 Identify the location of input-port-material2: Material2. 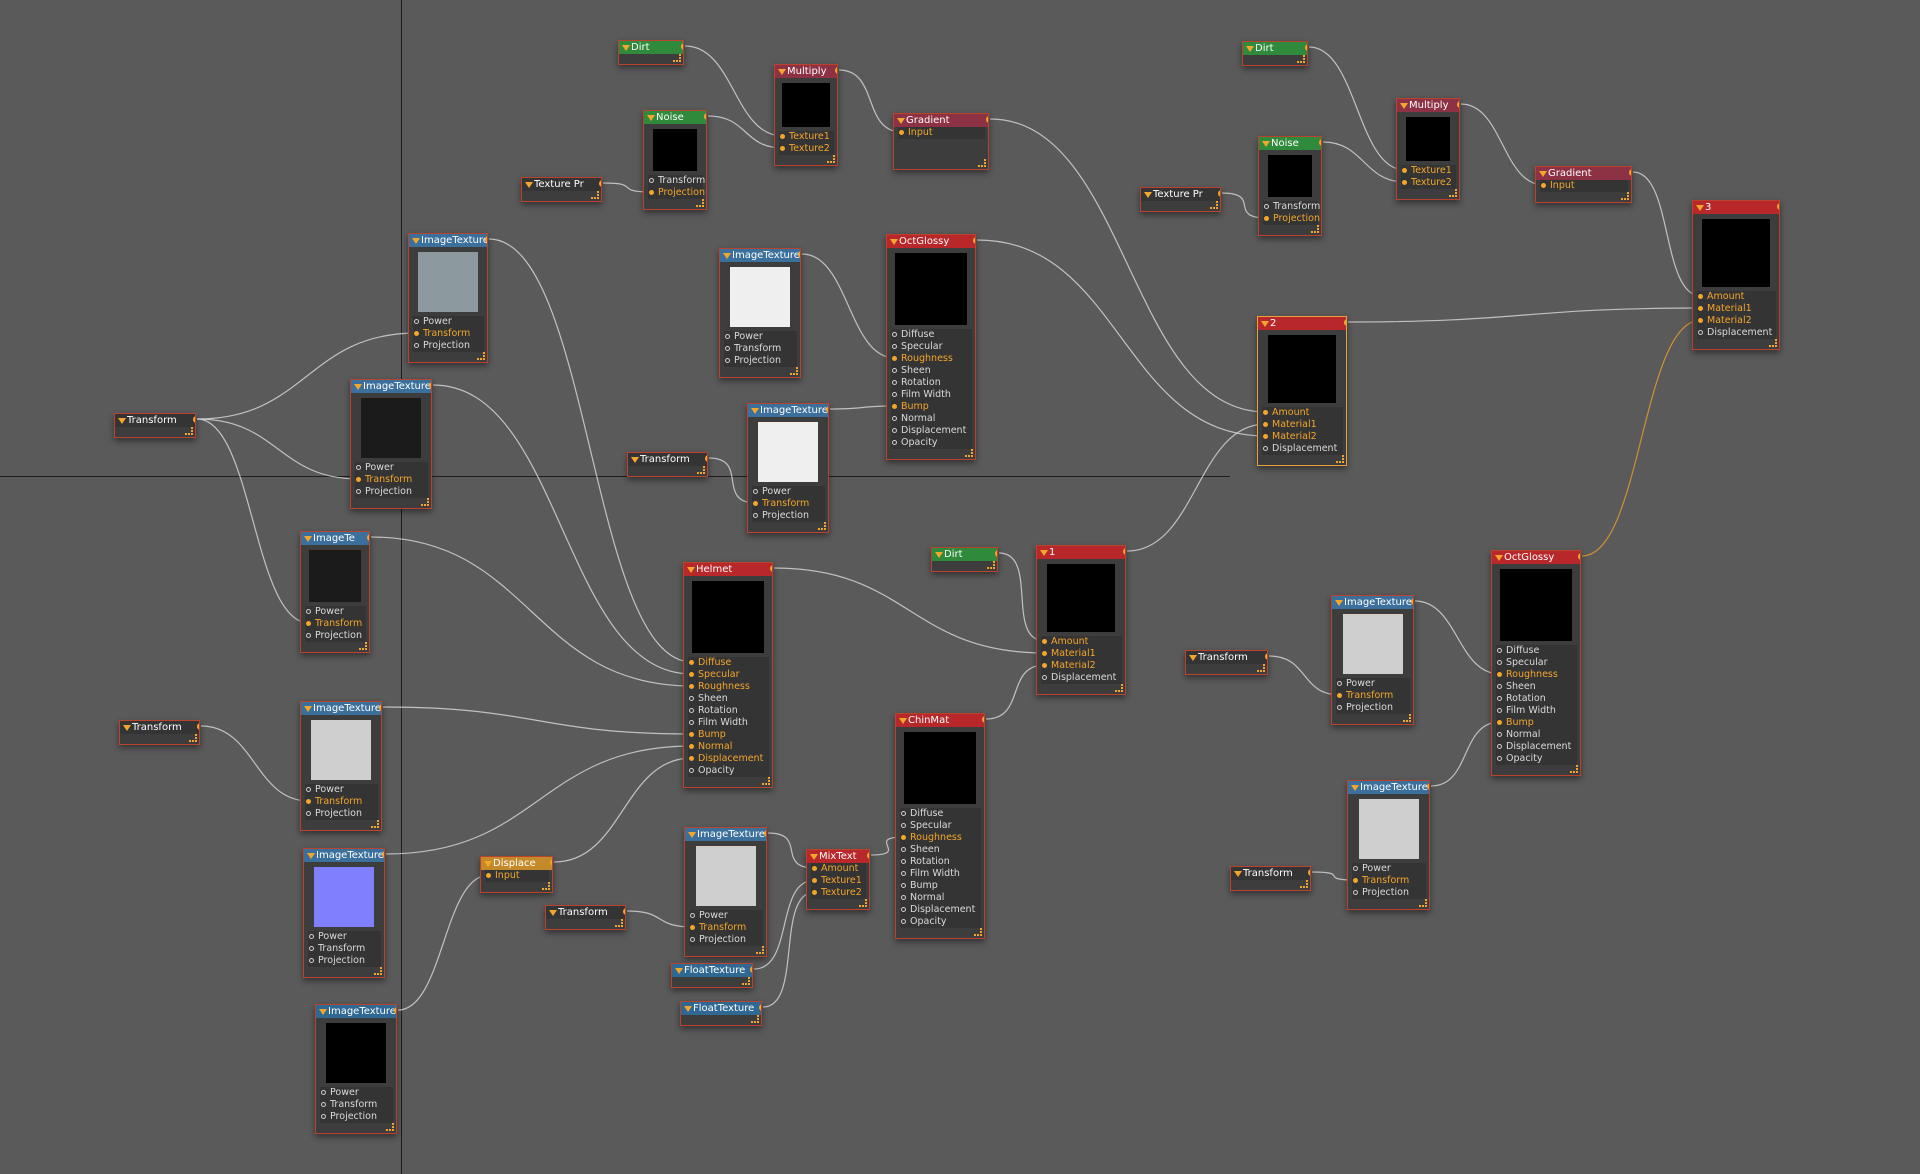
(1302, 437).